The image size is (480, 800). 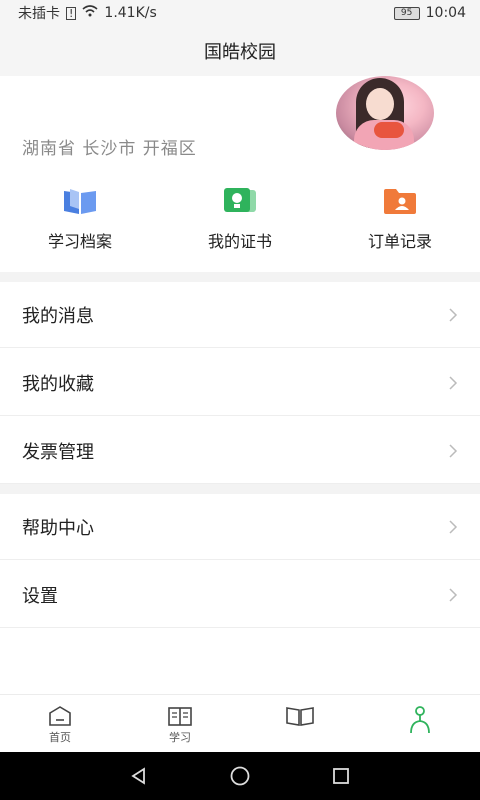 I want to click on status-bar: 未插卡 ! 1.41K/s 95 10:04, so click(x=240, y=13).